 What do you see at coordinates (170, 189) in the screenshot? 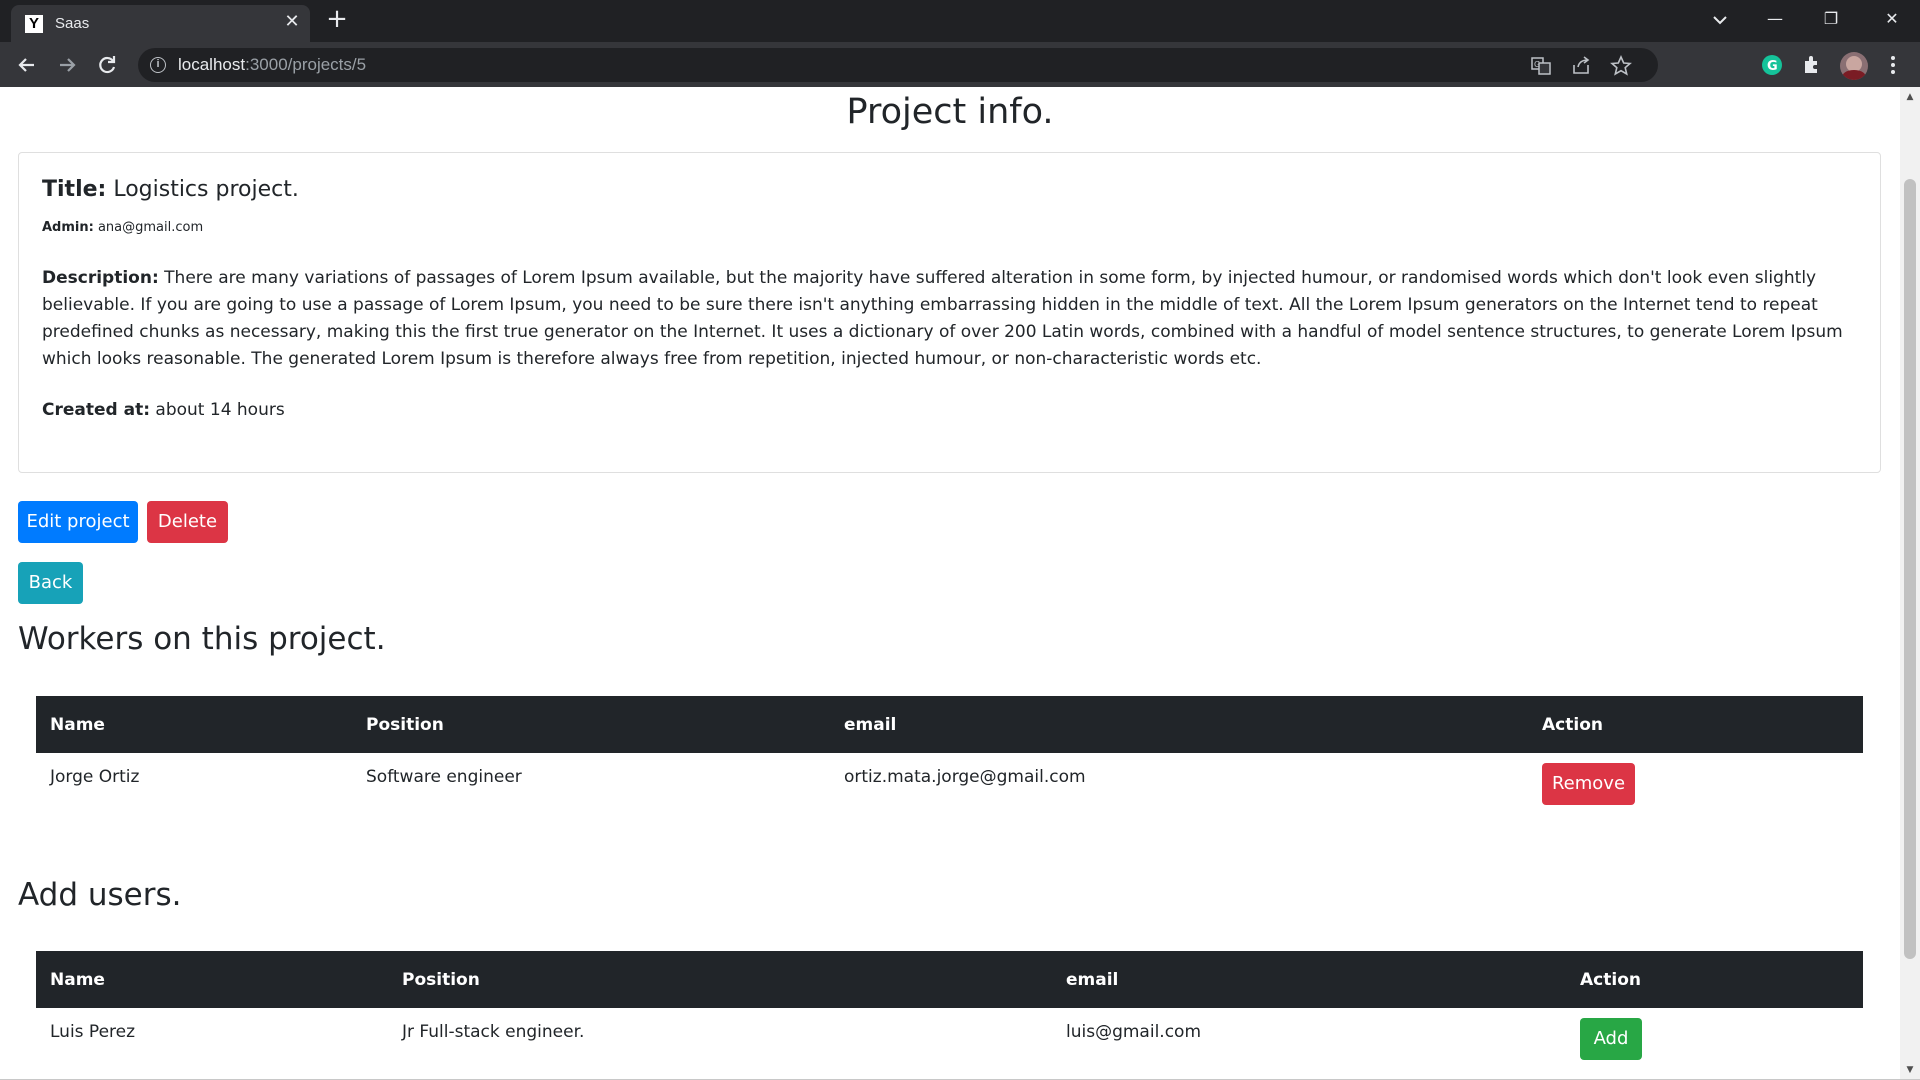
I see `project-title: Title: Logistics project.` at bounding box center [170, 189].